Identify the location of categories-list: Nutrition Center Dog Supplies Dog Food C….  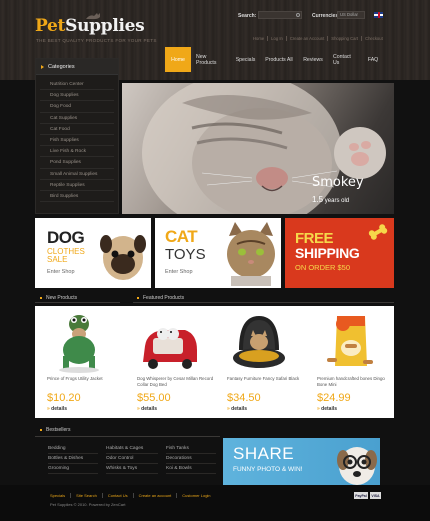
(77, 139).